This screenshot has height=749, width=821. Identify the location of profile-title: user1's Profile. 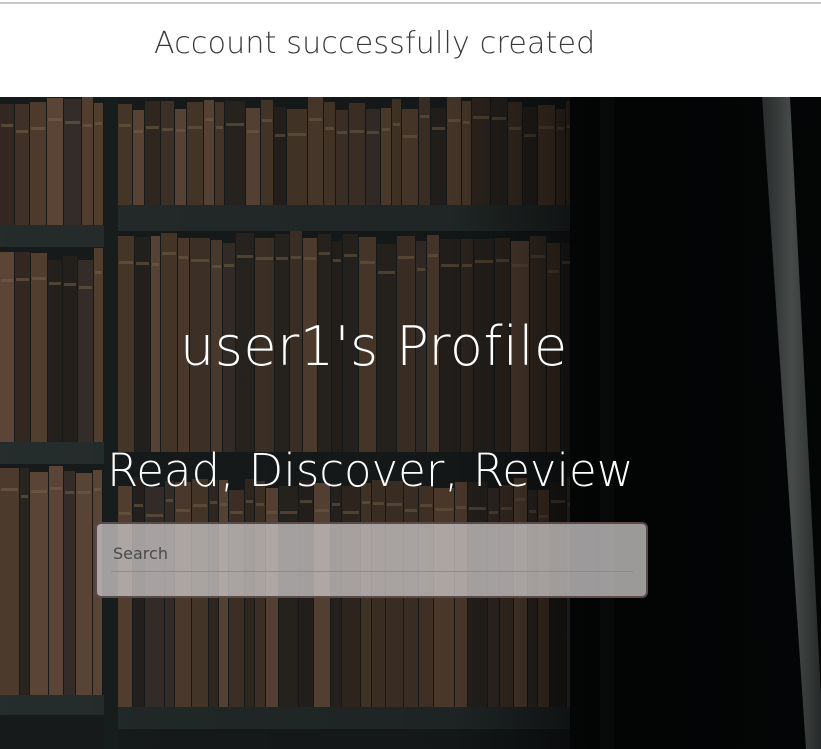
(374, 346).